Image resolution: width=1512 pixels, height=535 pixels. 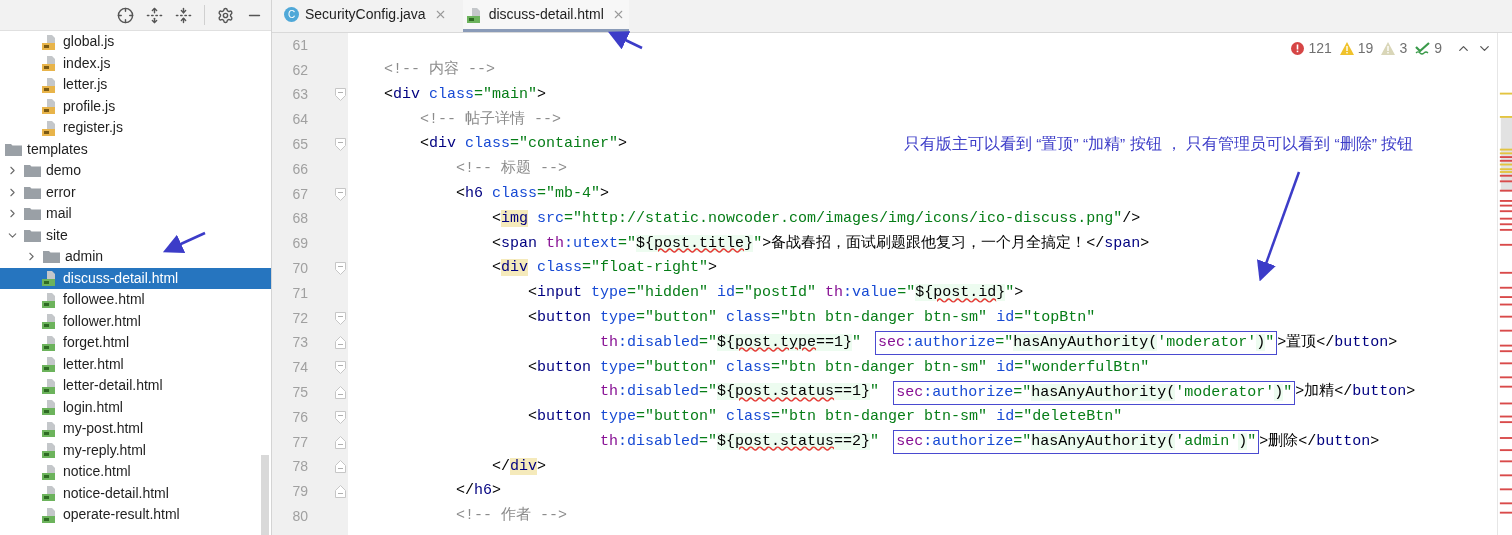 I want to click on line-number: 68, so click(x=299, y=219).